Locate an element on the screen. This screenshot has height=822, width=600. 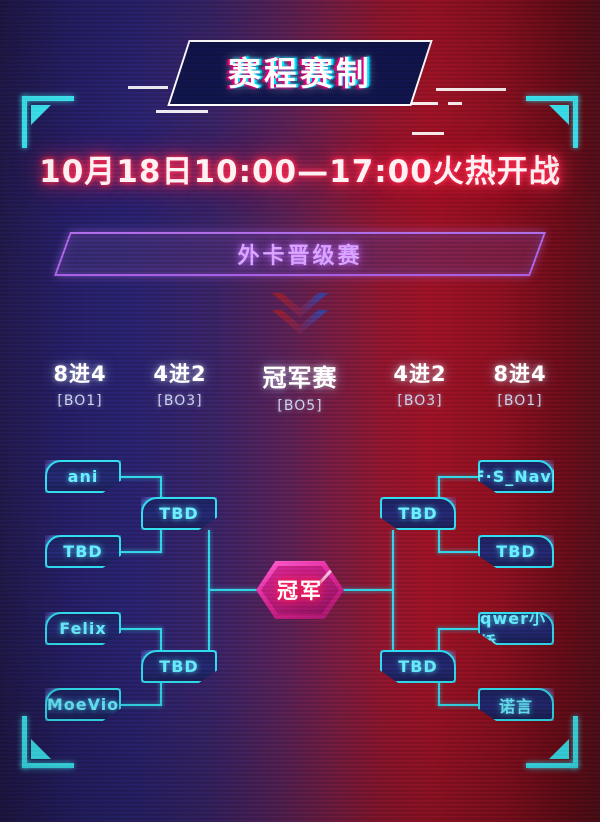
bracket-team-box: F·S_Navi is located at coordinates (516, 476).